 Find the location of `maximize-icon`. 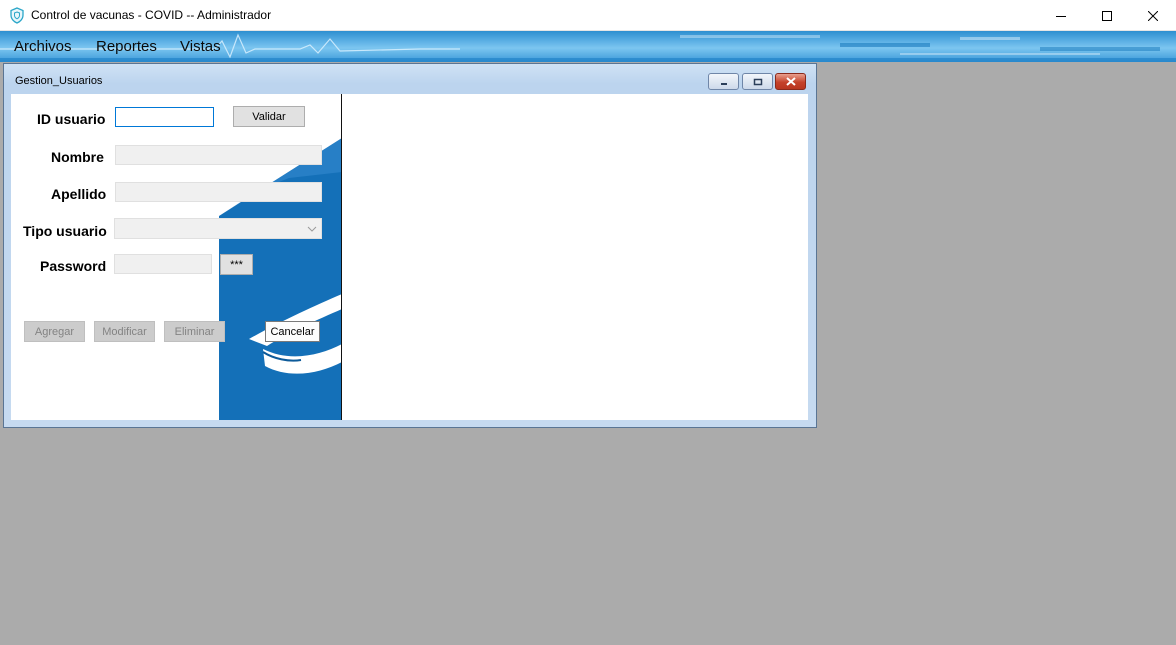

maximize-icon is located at coordinates (1107, 15).